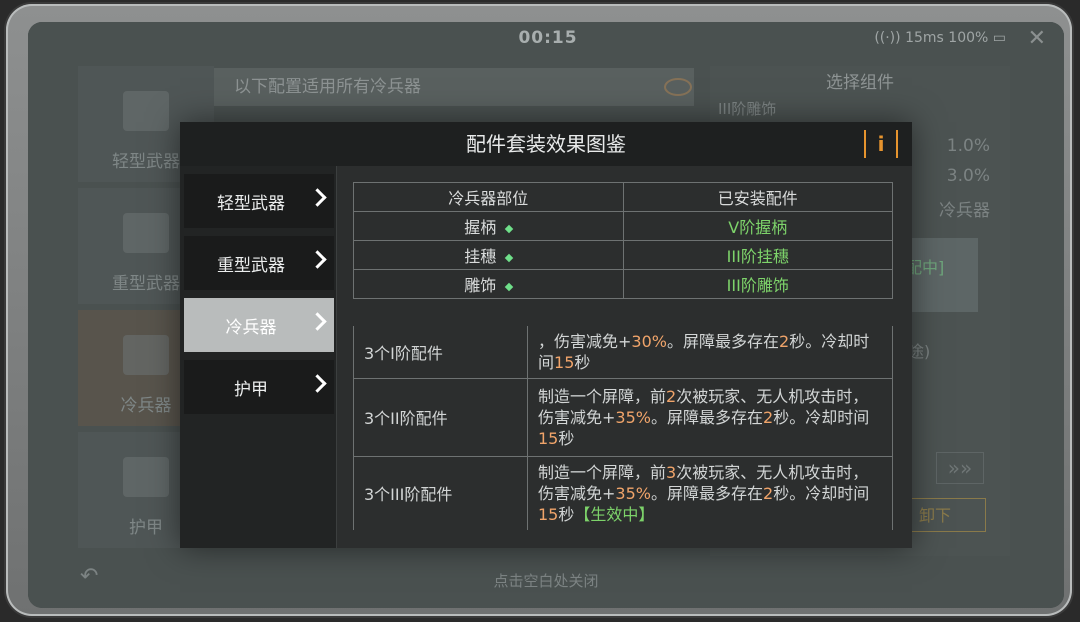  I want to click on smg-icon, so click(146, 111).